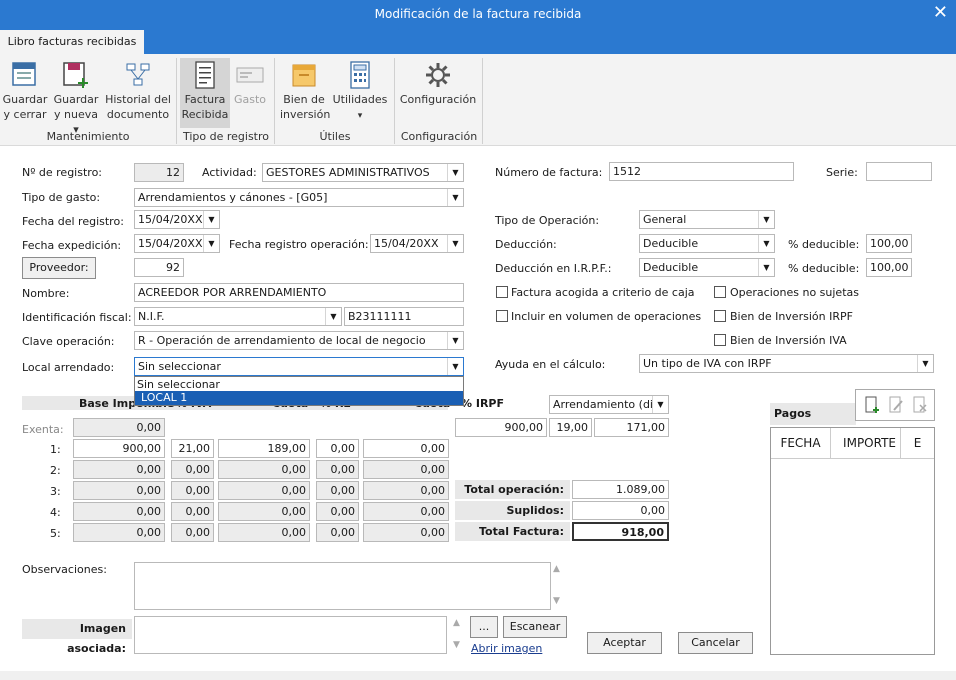  I want to click on window-title: Modificación de la factura recibida, so click(478, 14).